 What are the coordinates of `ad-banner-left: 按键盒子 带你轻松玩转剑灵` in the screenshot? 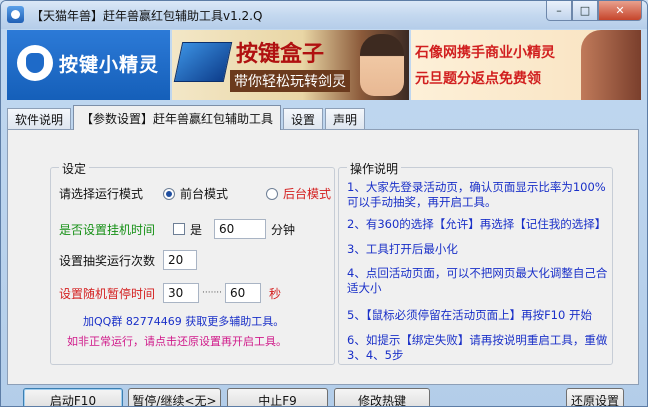 It's located at (290, 65).